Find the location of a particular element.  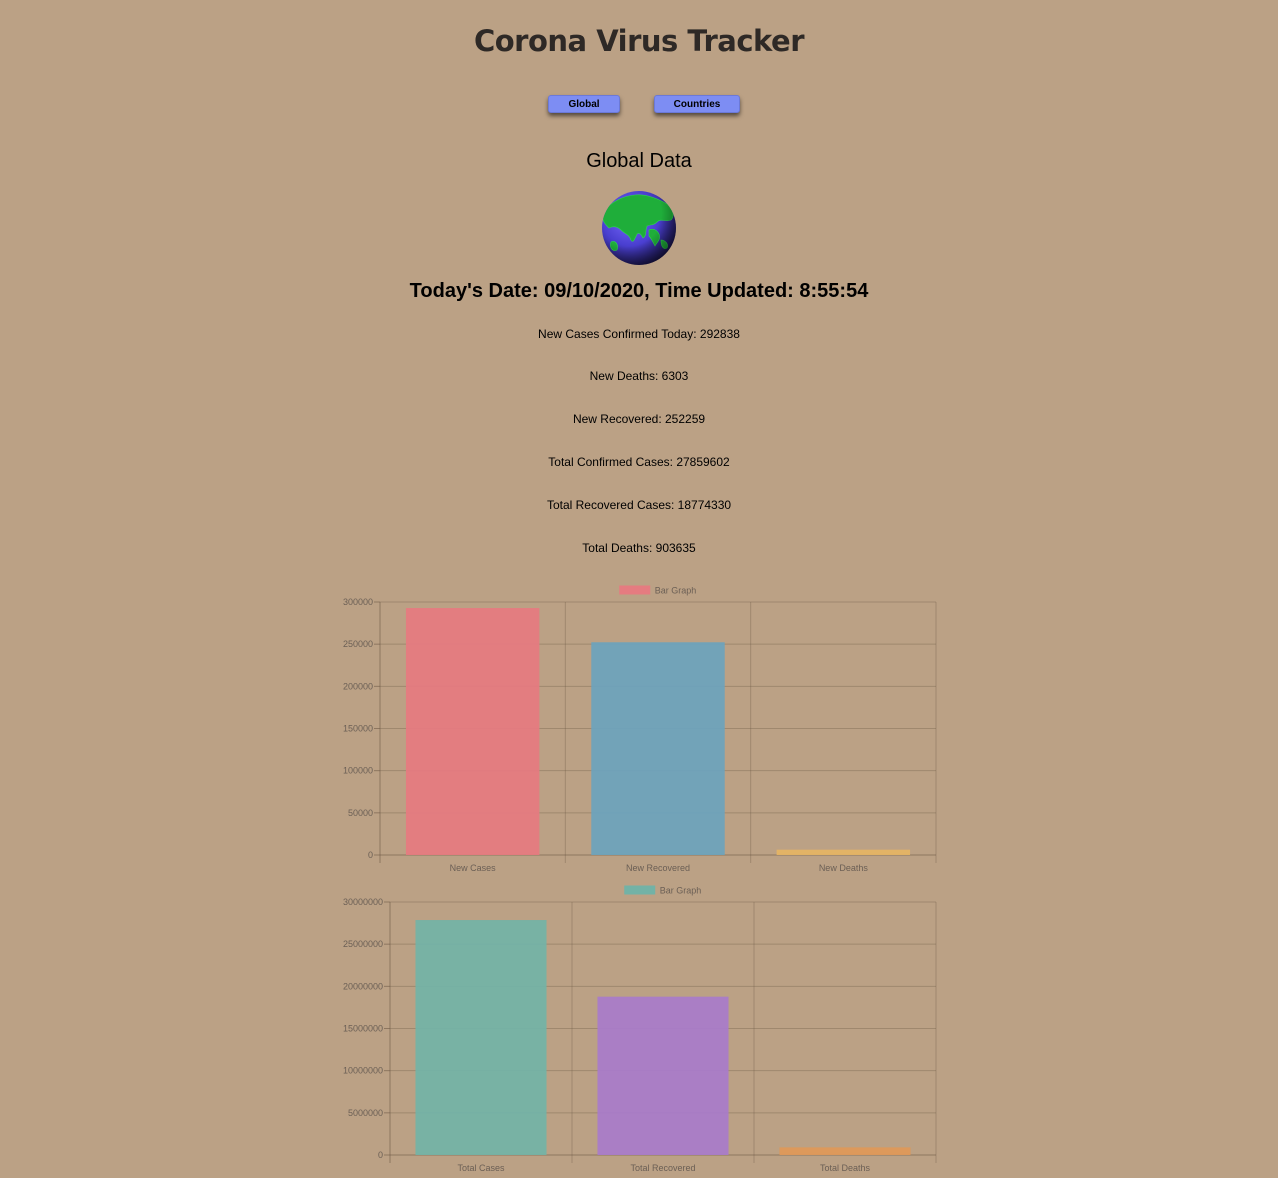

y-tick-label: 30000000 is located at coordinates (363, 902).